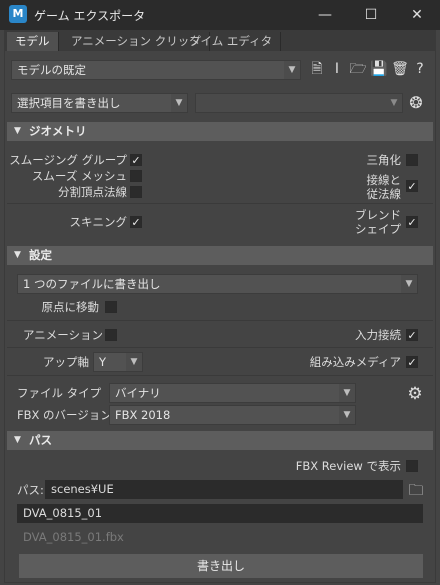 Image resolution: width=440 pixels, height=585 pixels. Describe the element at coordinates (417, 15) in the screenshot. I see `close-button: ✕` at that location.